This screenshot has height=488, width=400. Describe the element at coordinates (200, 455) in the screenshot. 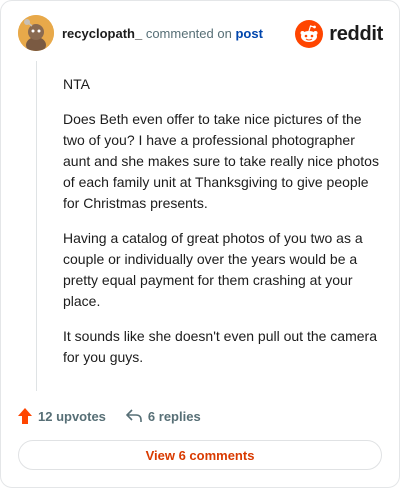

I see `view-comments-button: View 6 comments` at that location.